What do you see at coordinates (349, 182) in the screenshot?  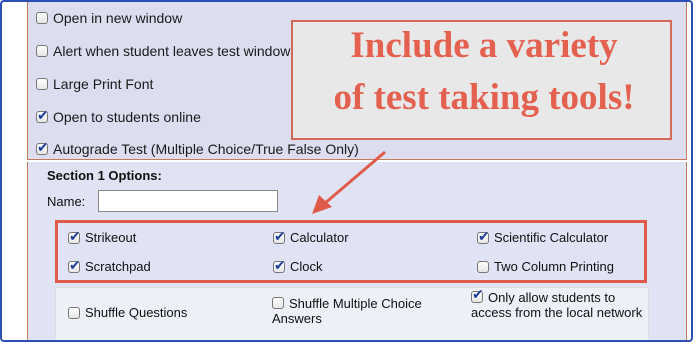 I see `callout-arrow-icon` at bounding box center [349, 182].